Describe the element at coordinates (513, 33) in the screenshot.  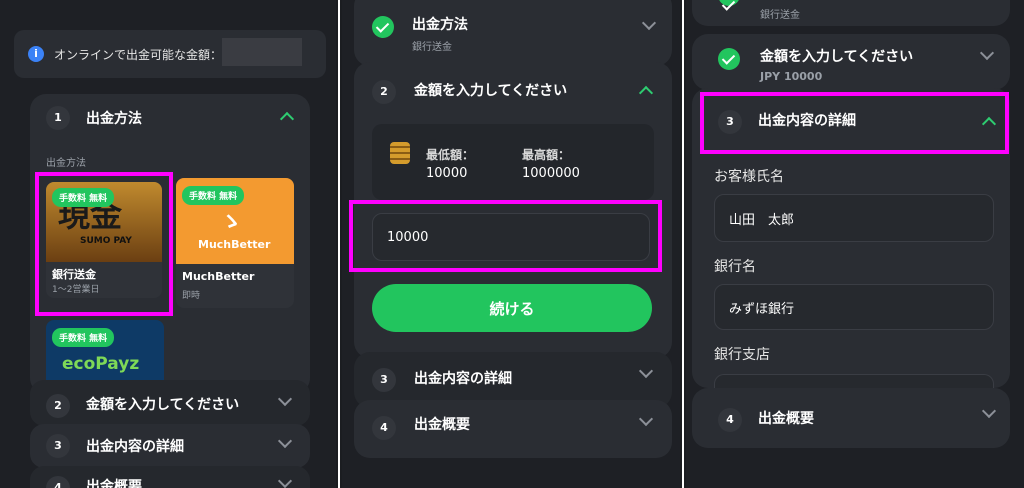
I see `step1-card: 出金方法 銀行送金` at that location.